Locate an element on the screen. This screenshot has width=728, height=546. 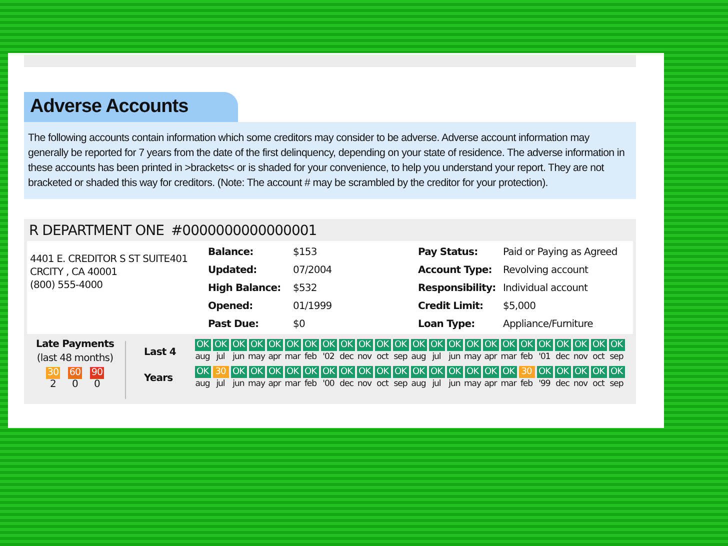
field-value: $532 is located at coordinates (305, 288).